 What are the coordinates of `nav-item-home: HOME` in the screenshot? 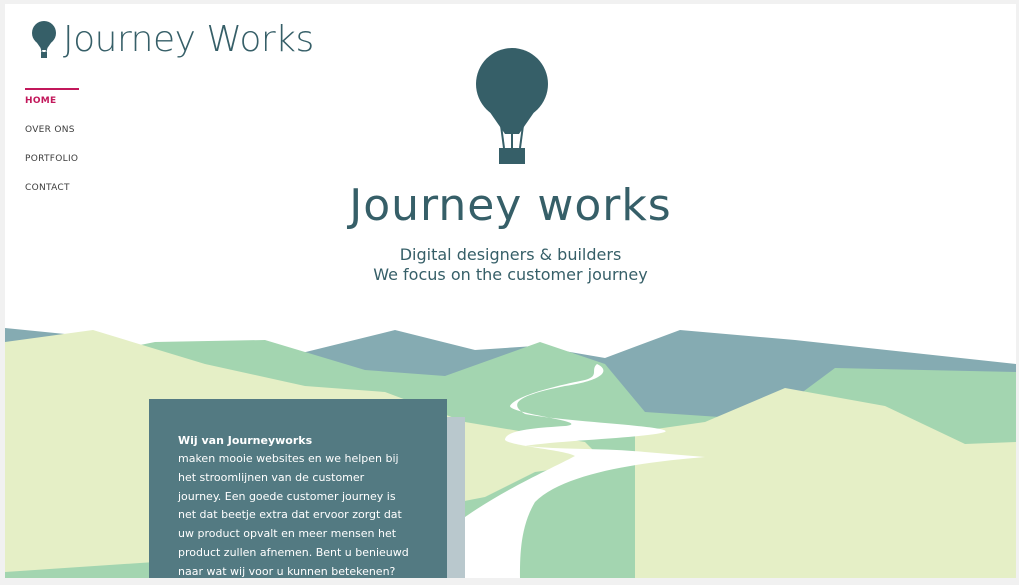 It's located at (55, 101).